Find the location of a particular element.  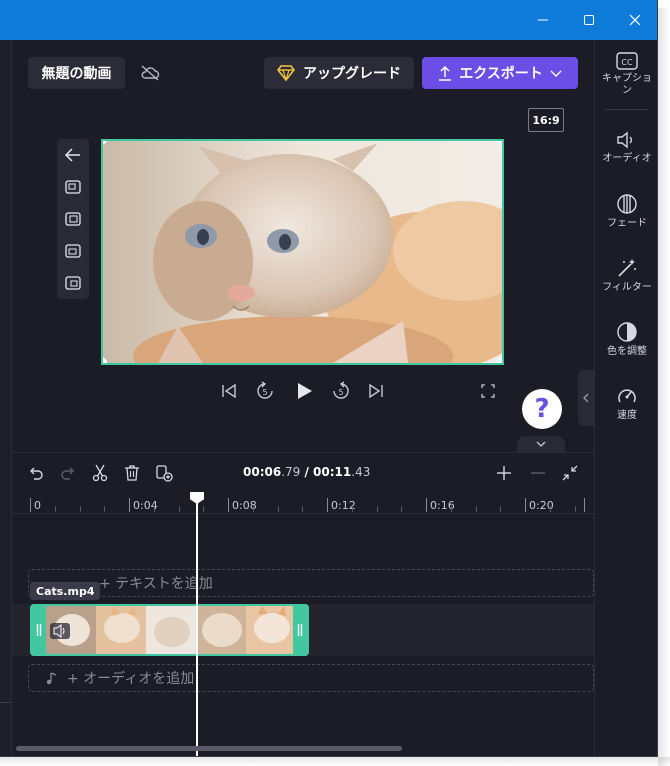

collapse-arrows-icon is located at coordinates (570, 473).